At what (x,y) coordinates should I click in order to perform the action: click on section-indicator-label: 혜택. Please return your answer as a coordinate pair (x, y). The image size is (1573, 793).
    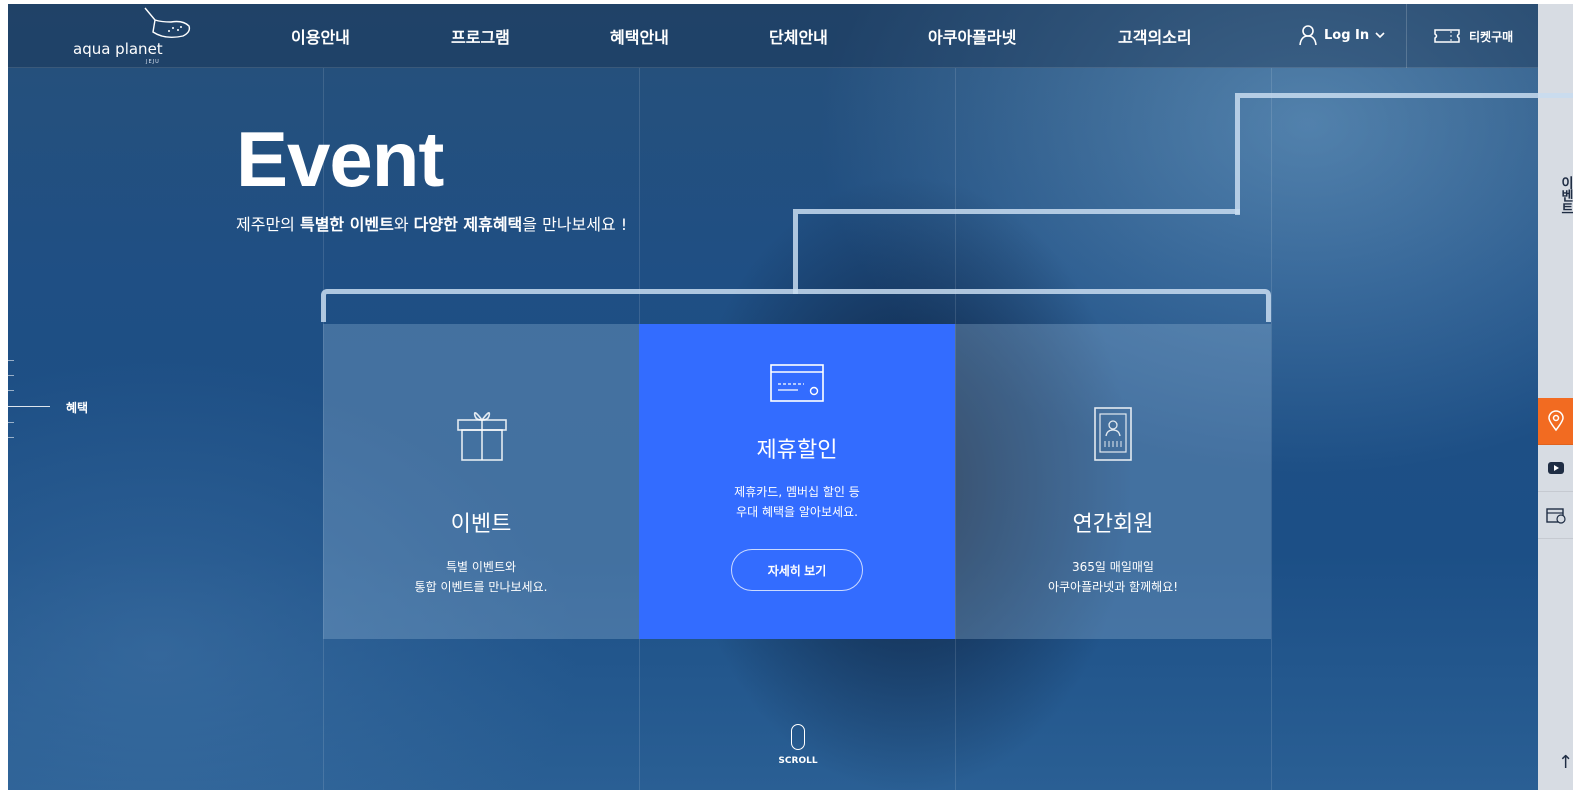
    Looking at the image, I should click on (77, 408).